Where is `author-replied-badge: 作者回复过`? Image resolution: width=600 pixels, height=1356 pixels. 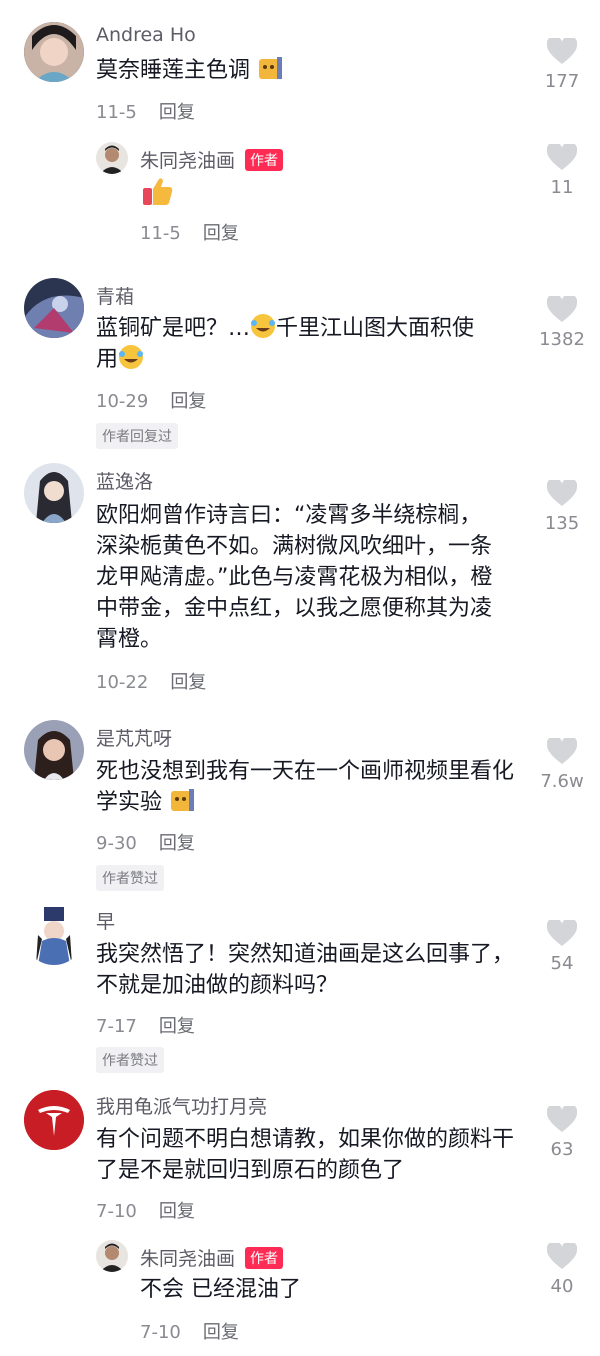
author-replied-badge: 作者回复过 is located at coordinates (137, 436).